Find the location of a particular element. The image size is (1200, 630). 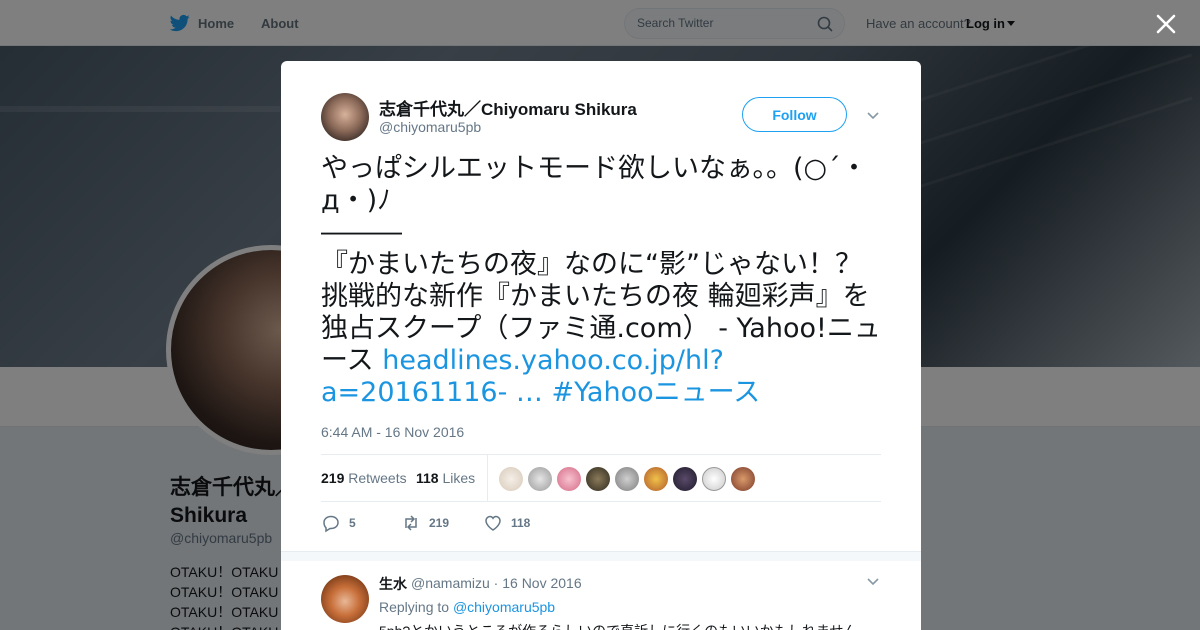

author-name: 志倉千代丸／Chiyomaru Shikura is located at coordinates (508, 107).